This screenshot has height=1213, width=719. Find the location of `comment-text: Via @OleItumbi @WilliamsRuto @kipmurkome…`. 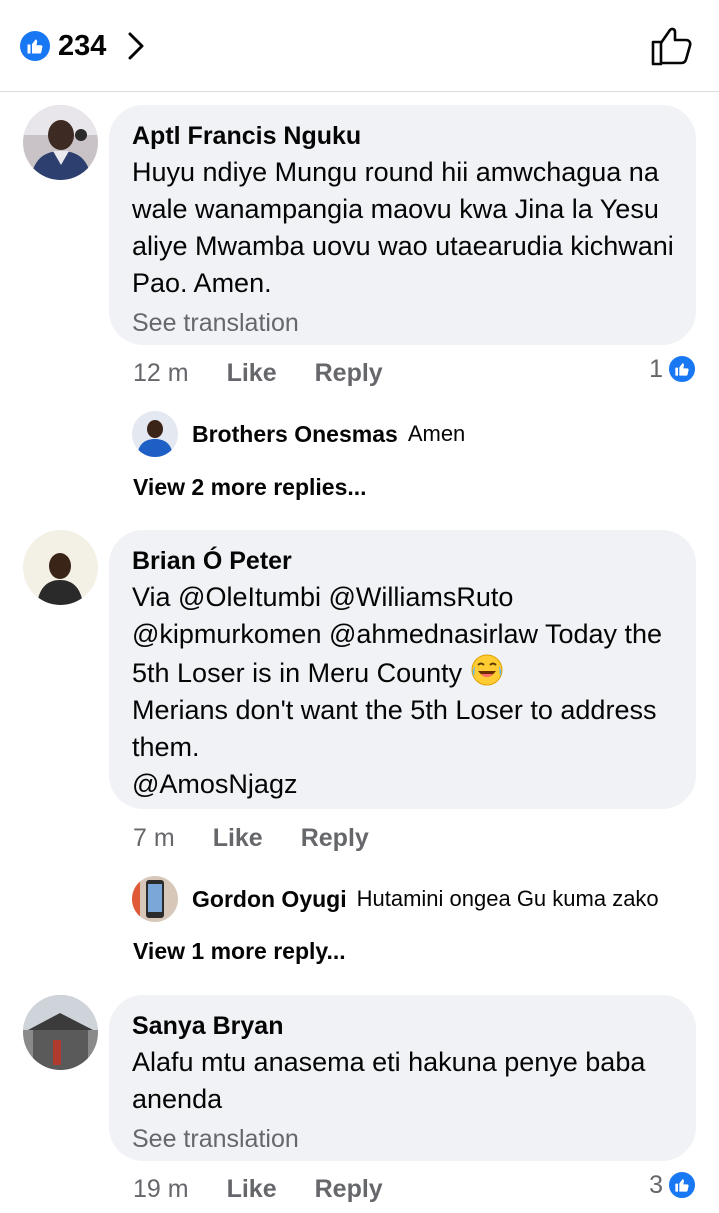

comment-text: Via @OleItumbi @WilliamsRuto @kipmurkome… is located at coordinates (403, 691).